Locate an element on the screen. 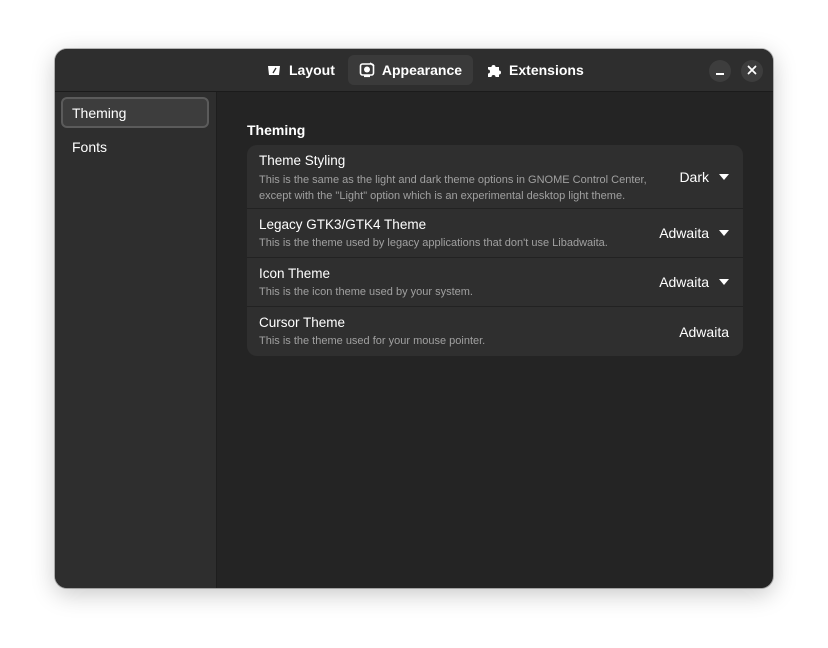 The image size is (828, 648). section-title: Theming is located at coordinates (276, 130).